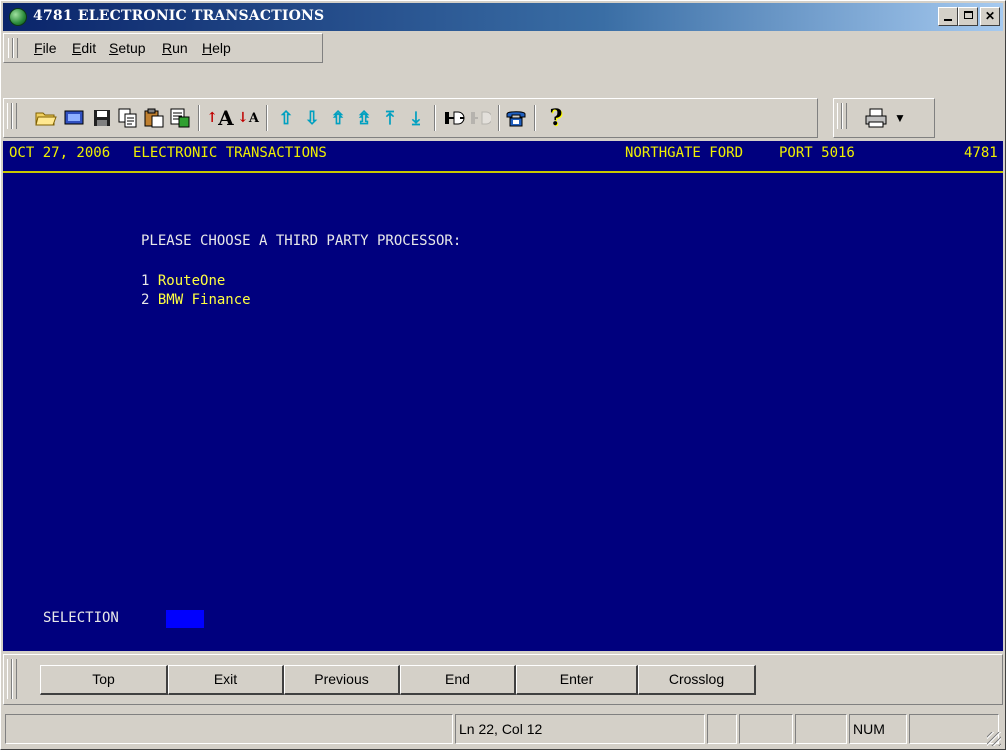 Image resolution: width=1006 pixels, height=750 pixels. I want to click on processor-prompt: PLEASE CHOOSE A THIRD PARTY PROCESSOR:, so click(301, 241).